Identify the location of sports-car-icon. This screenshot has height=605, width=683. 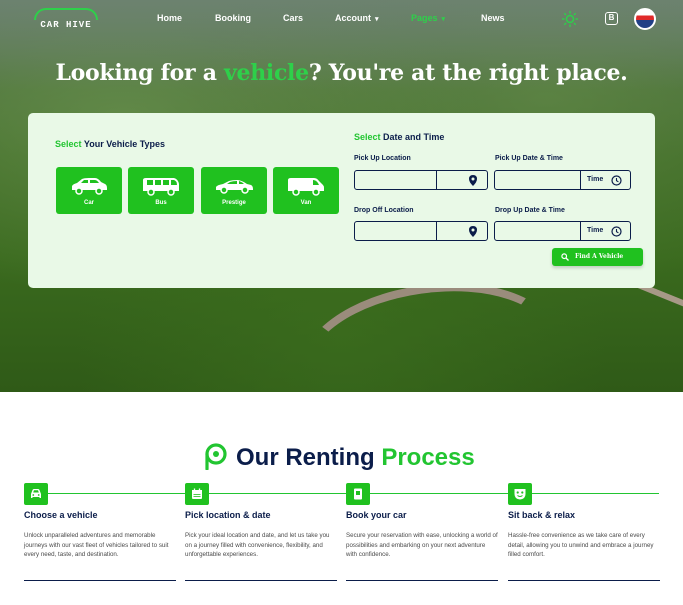
(234, 187).